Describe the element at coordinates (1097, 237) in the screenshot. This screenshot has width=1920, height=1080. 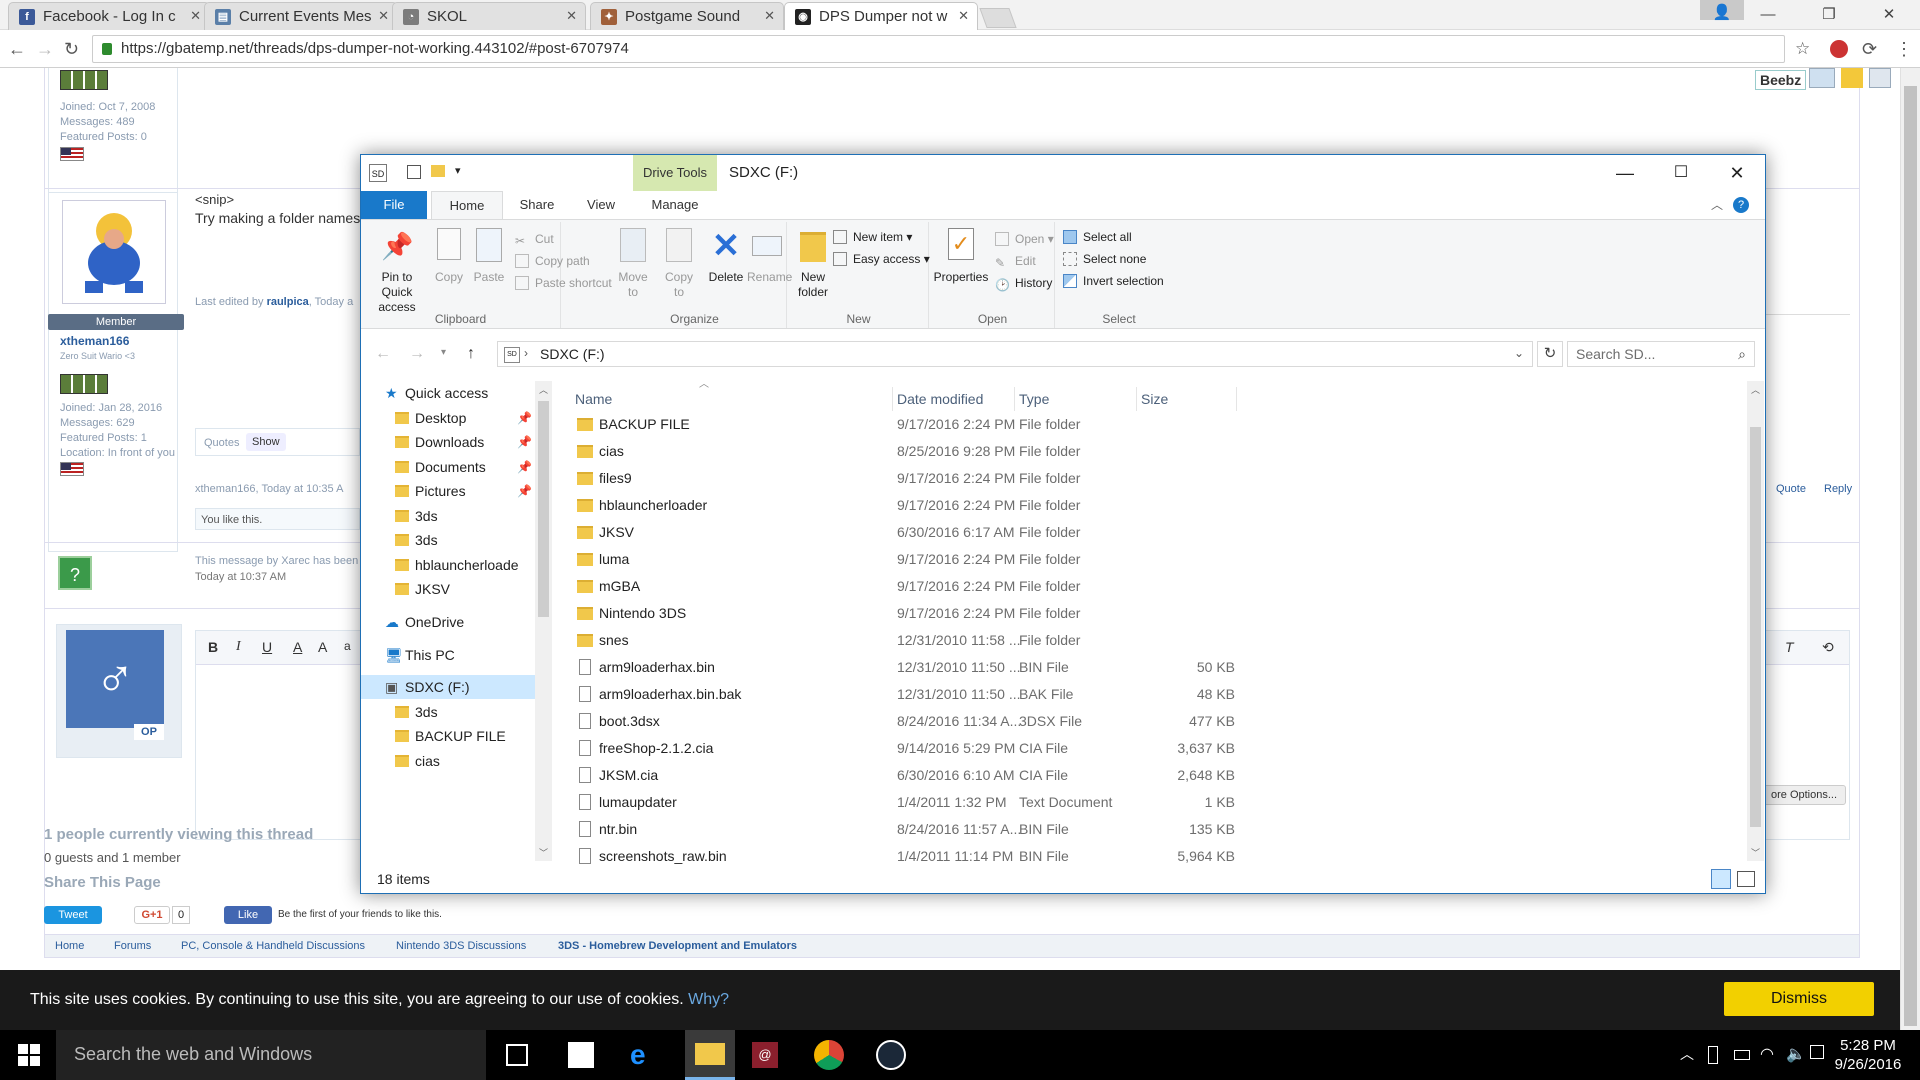
I see `select-all-button: Select all` at that location.